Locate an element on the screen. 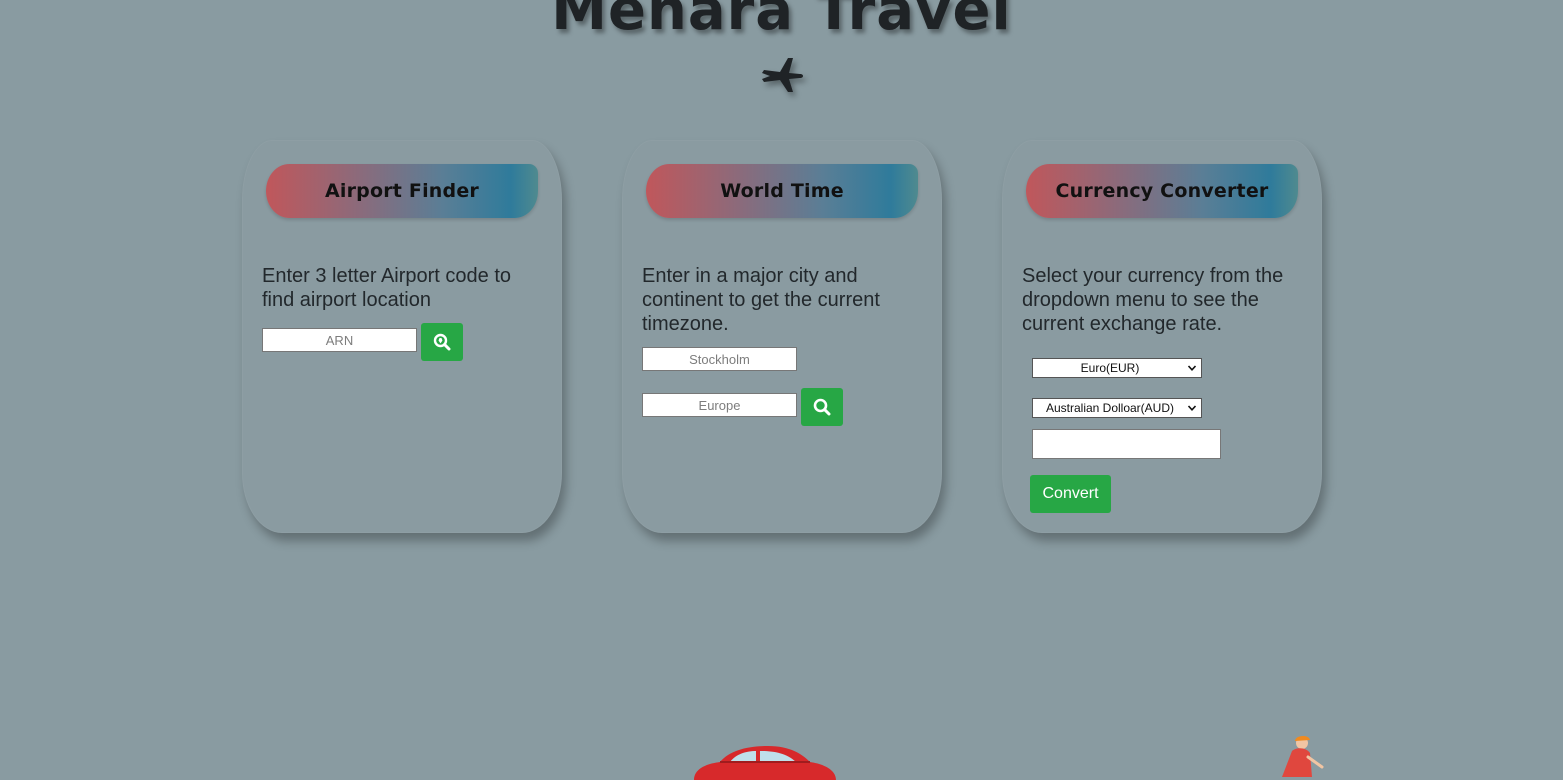 This screenshot has height=780, width=1563. world-time-search-button is located at coordinates (822, 407).